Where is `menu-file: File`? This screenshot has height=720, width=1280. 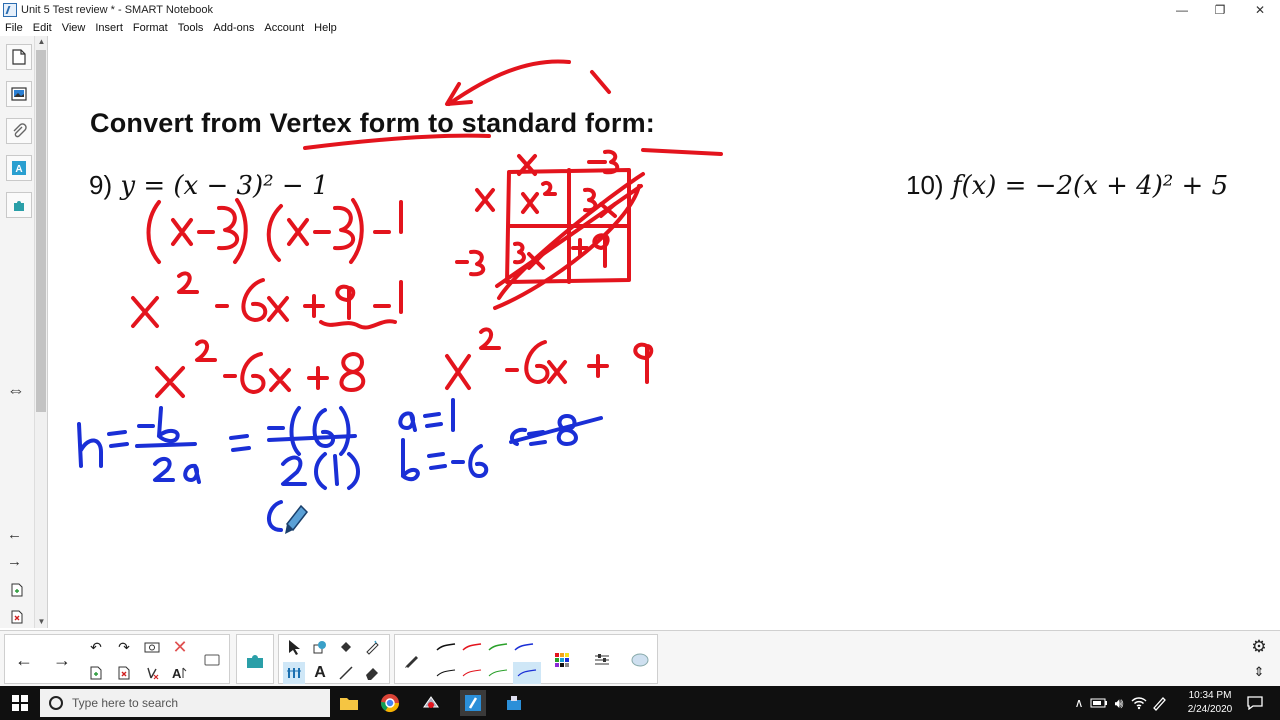
menu-file: File is located at coordinates (14, 28).